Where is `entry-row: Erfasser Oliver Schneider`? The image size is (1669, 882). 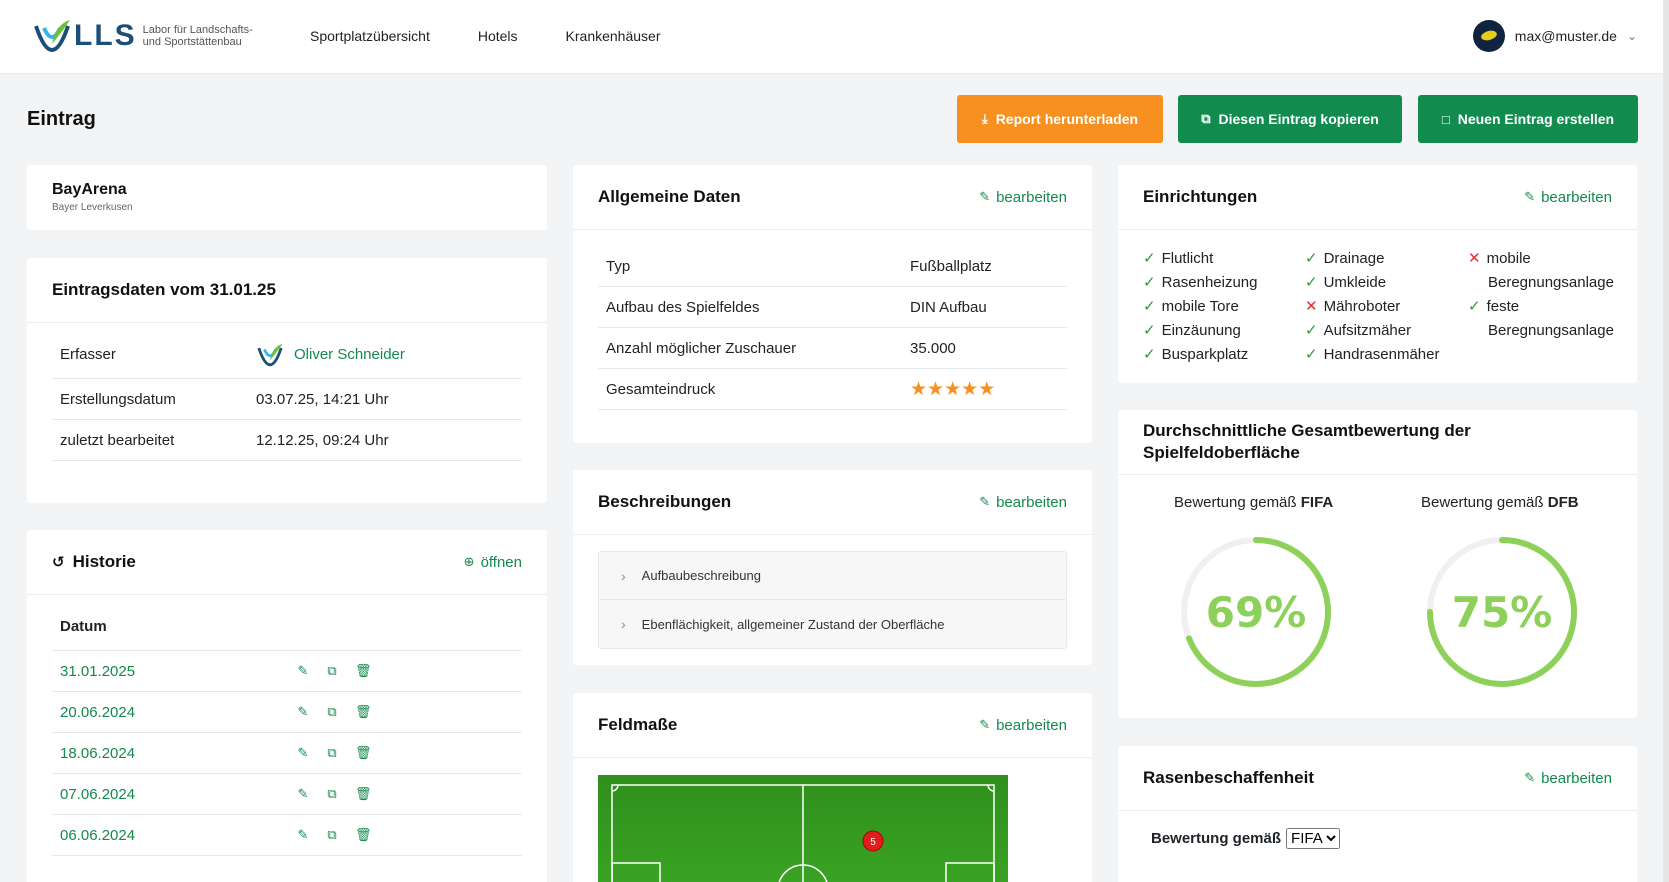 entry-row: Erfasser Oliver Schneider is located at coordinates (287, 355).